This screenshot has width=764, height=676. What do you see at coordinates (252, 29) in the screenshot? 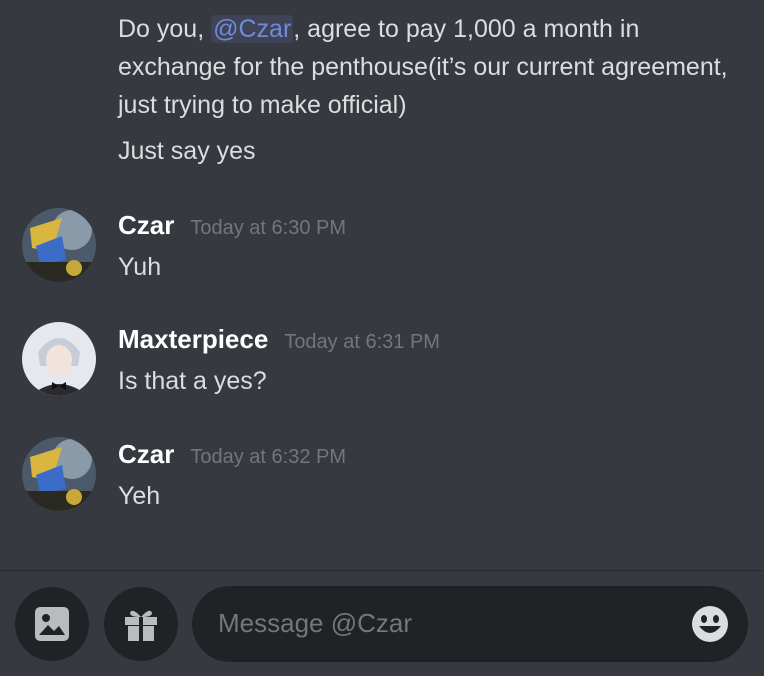
I see `user-mention: @Czar` at bounding box center [252, 29].